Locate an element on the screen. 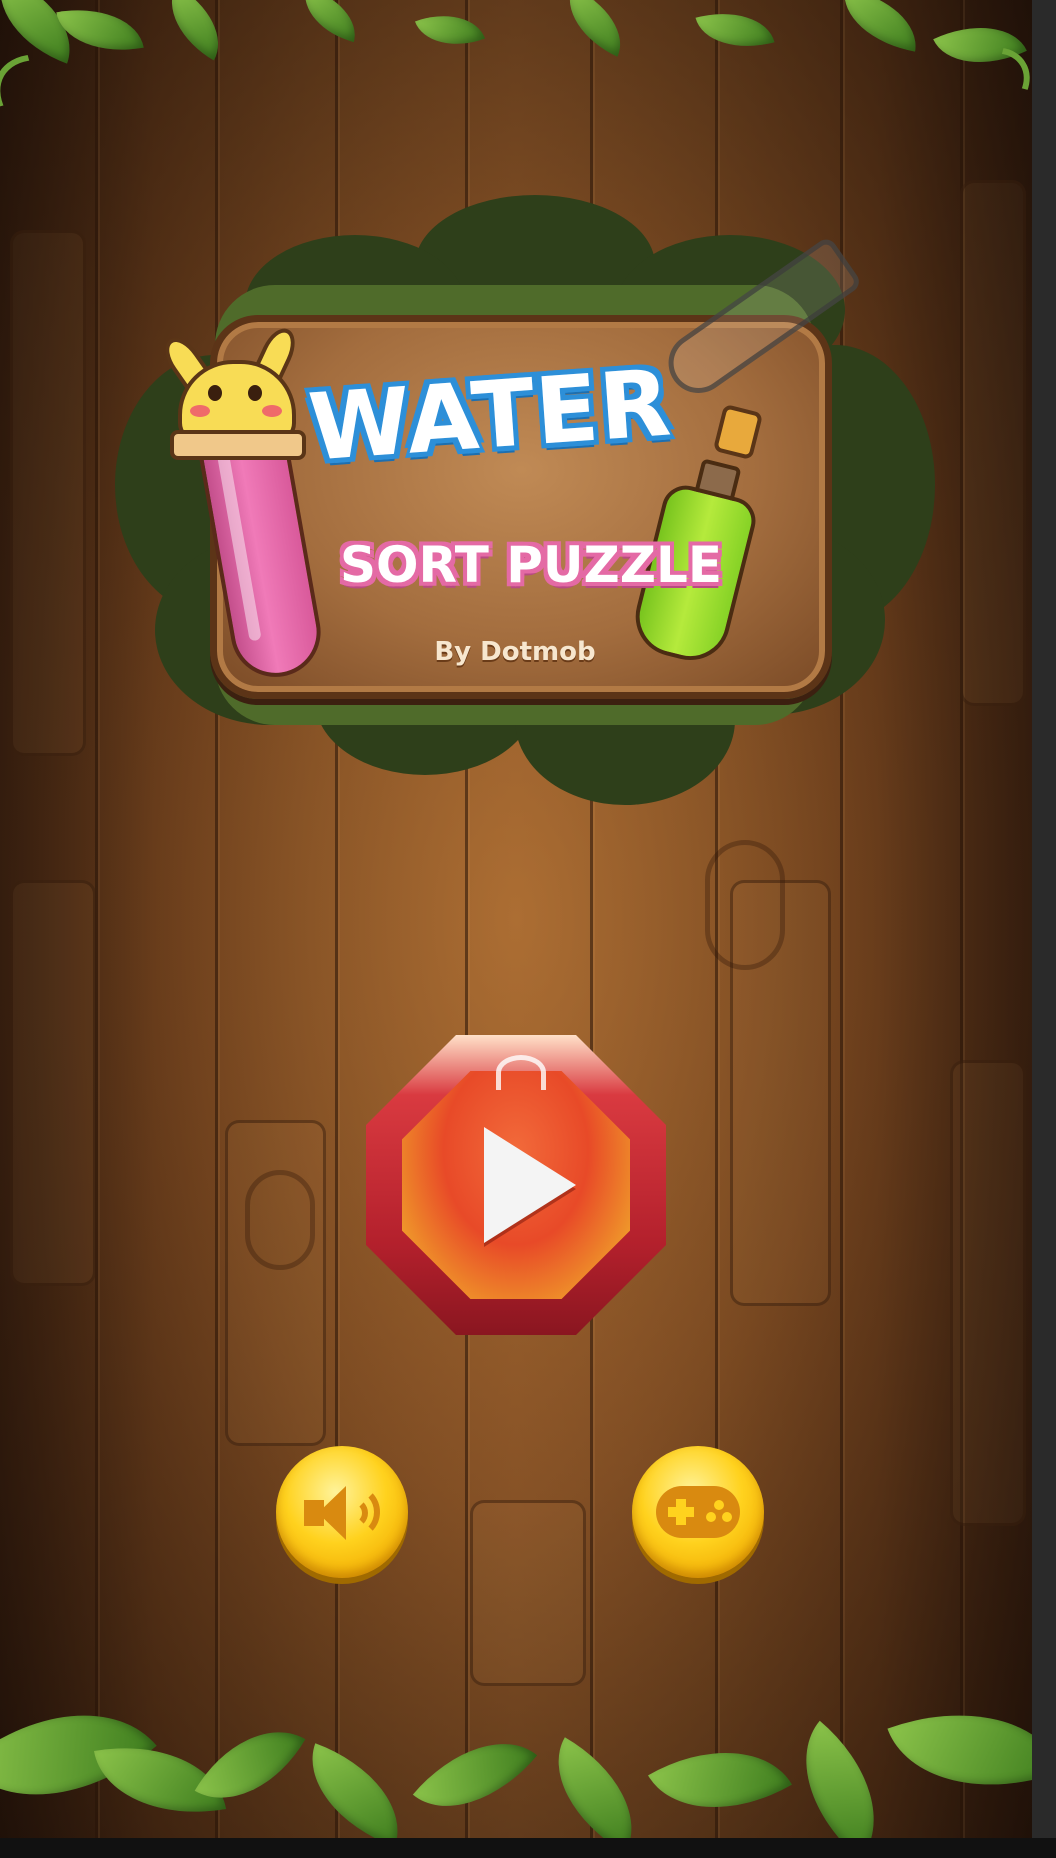 This screenshot has height=1858, width=1056. play-icon is located at coordinates (530, 1185).